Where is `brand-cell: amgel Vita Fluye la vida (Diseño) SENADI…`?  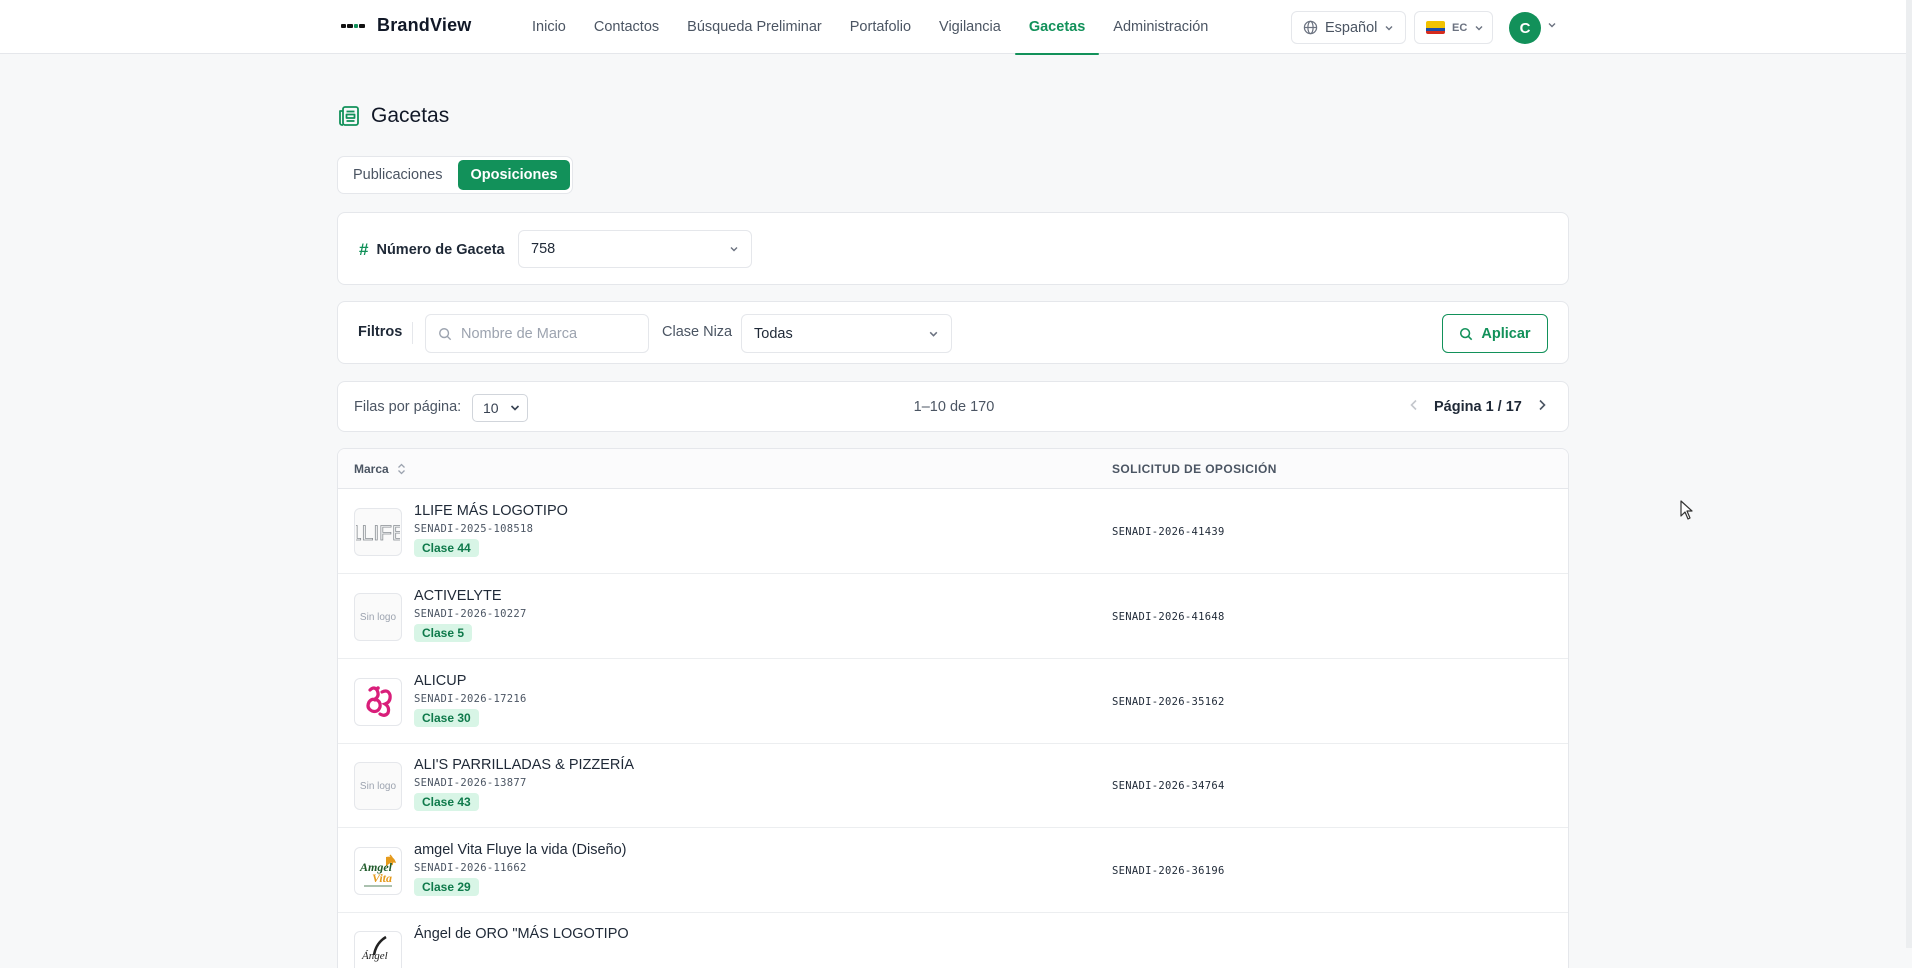
brand-cell: amgel Vita Fluye la vida (Diseño) SENADI… is located at coordinates (520, 869).